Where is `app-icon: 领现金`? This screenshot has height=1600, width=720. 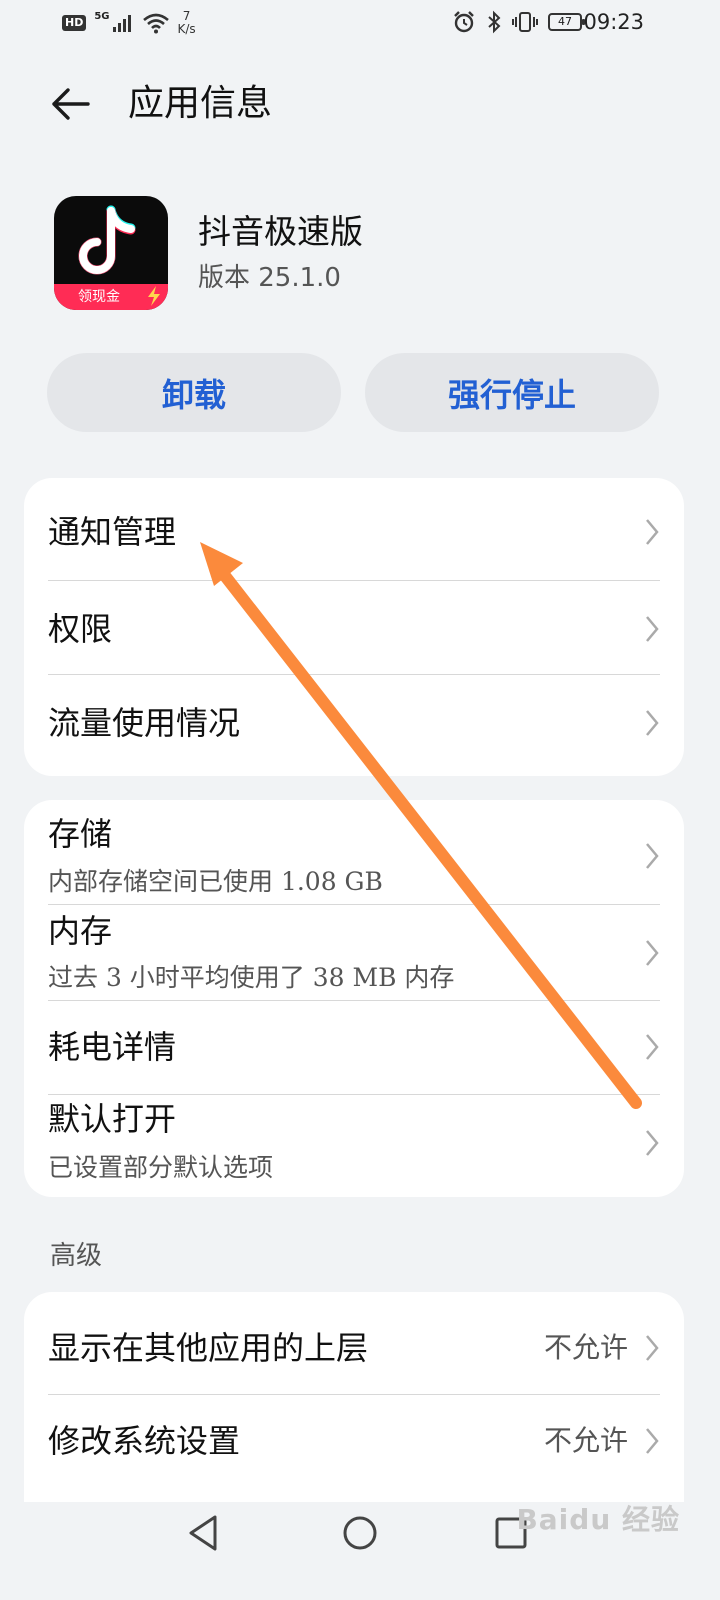
app-icon: 领现金 is located at coordinates (111, 253).